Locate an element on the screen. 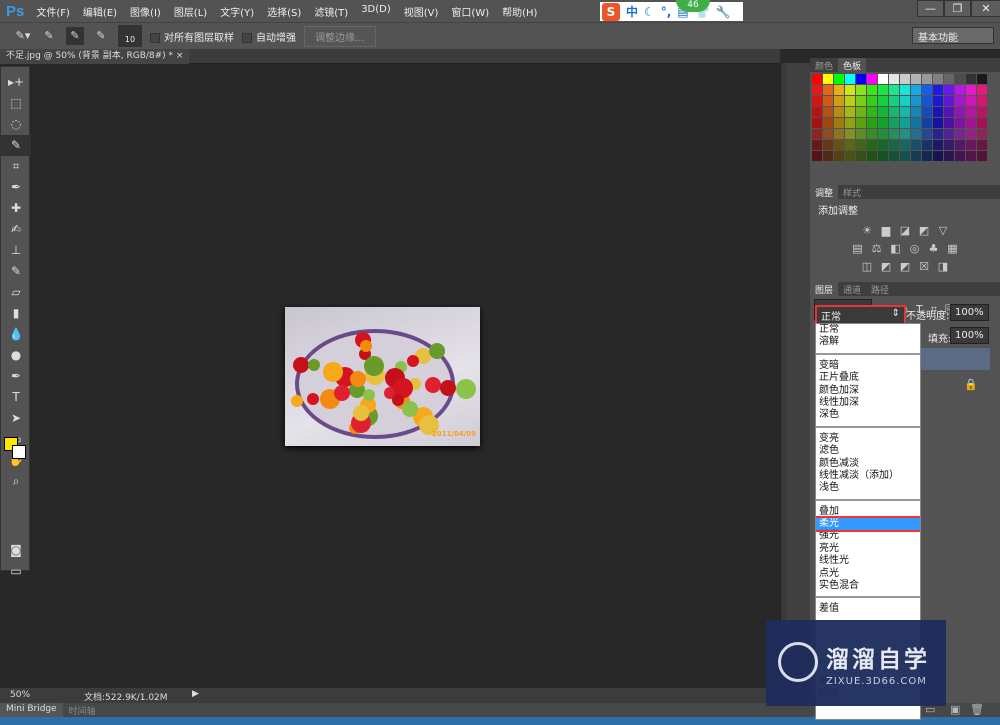  marquee-tool-icon: ⬚ is located at coordinates (16, 103).